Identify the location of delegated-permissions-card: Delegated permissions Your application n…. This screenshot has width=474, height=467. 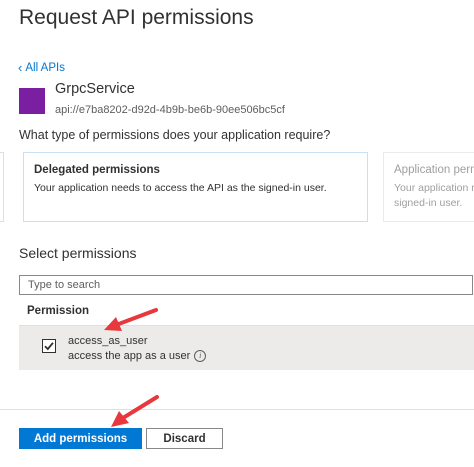
(195, 187).